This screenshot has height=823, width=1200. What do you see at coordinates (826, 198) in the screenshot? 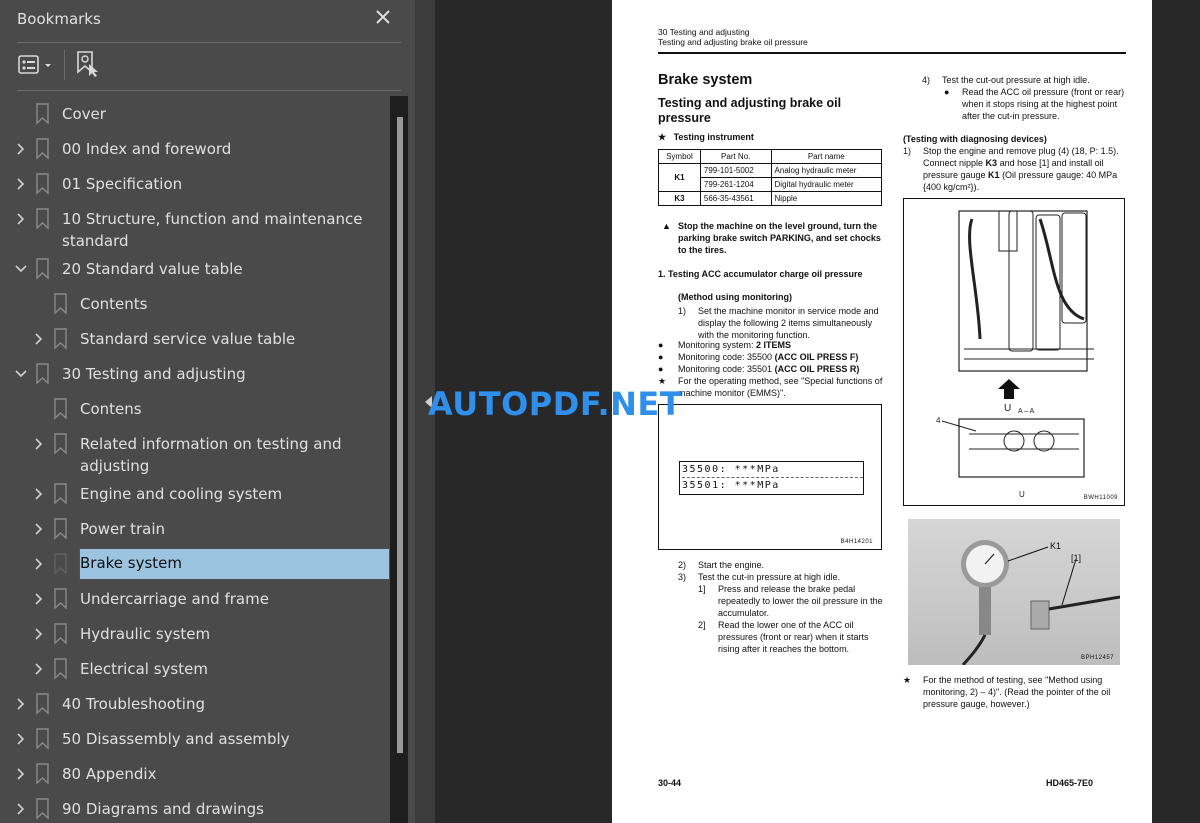
I see `cell-part-name: Nipple` at bounding box center [826, 198].